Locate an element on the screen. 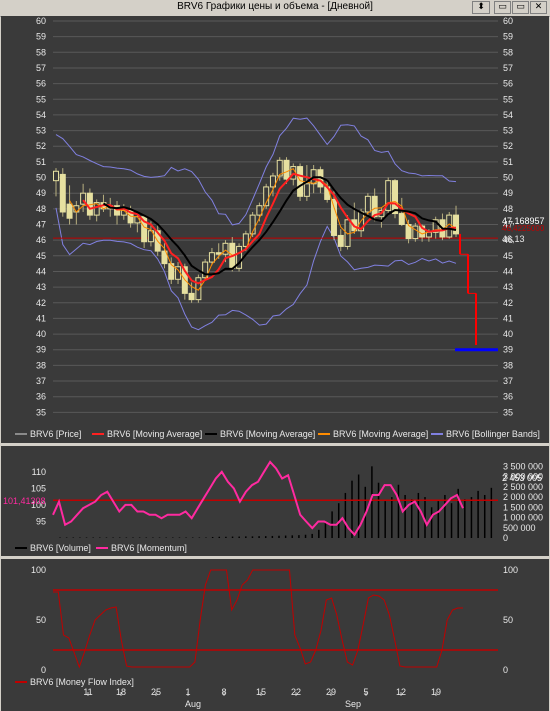 Image resolution: width=550 pixels, height=711 pixels. x-tick-label: 8 is located at coordinates (223, 692).